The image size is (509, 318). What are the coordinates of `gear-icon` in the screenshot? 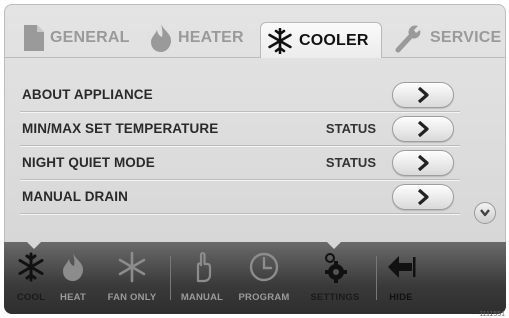 It's located at (335, 267).